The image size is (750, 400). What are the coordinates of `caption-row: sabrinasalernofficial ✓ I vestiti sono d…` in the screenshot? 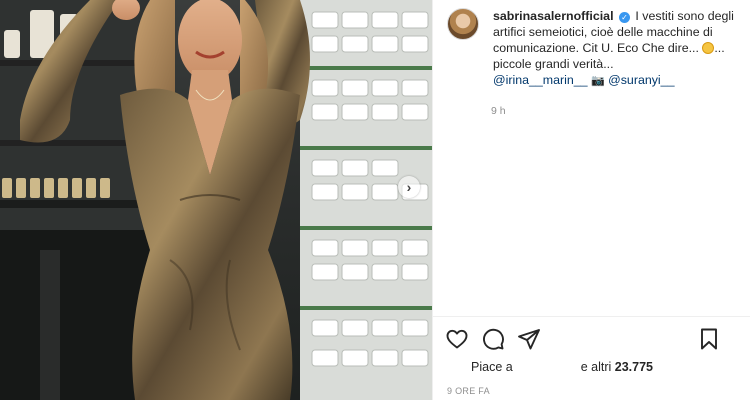 It's located at (597, 48).